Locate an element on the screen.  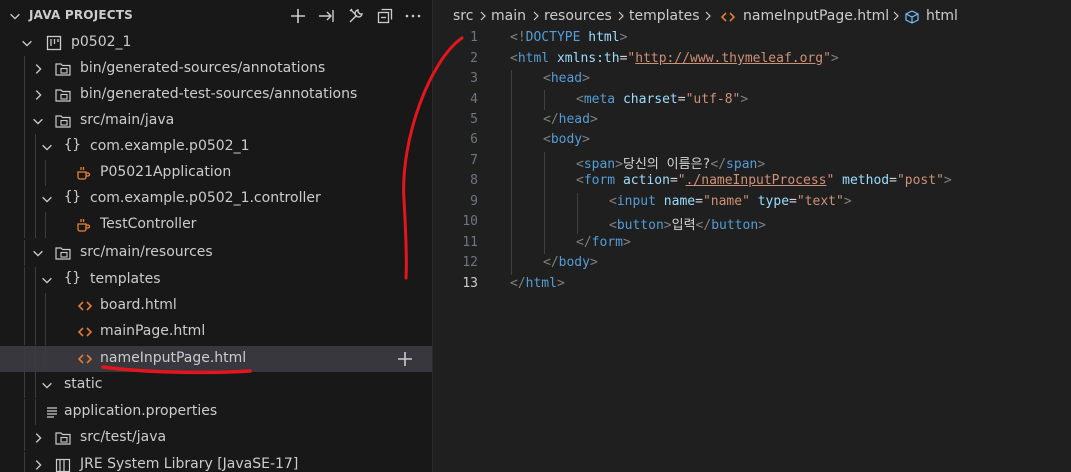
tree-item-board-html: board.html is located at coordinates (216, 306).